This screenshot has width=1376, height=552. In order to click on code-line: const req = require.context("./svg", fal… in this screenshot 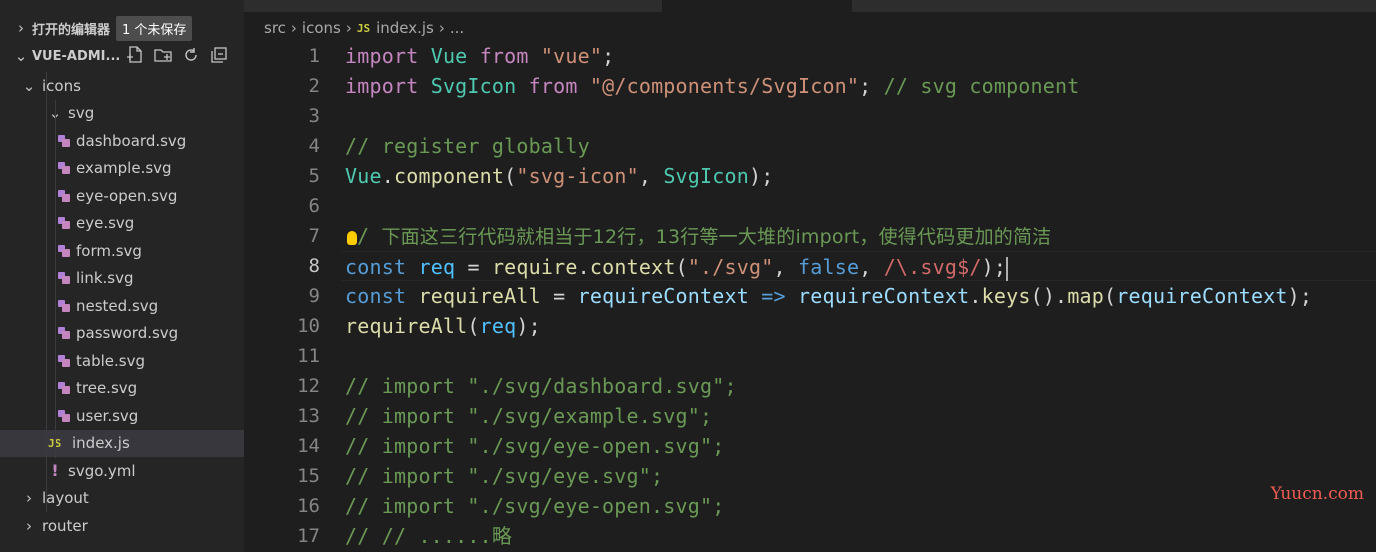, I will do `click(859, 266)`.